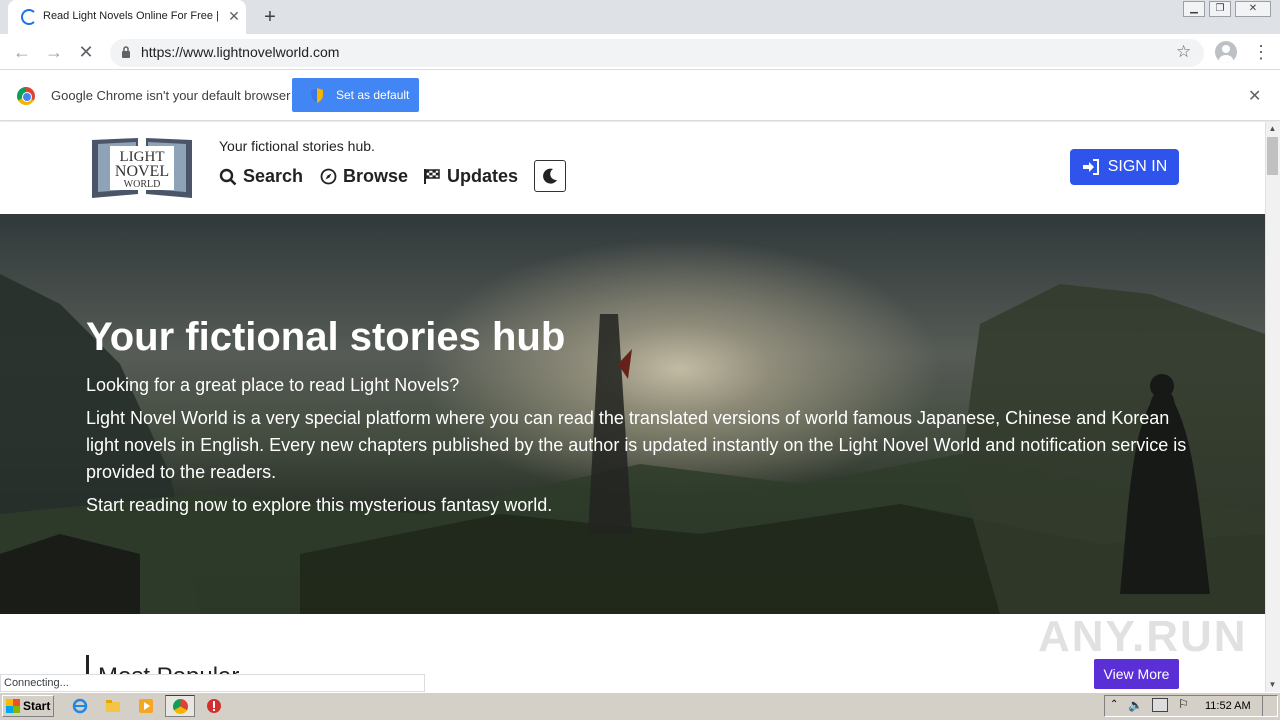 The width and height of the screenshot is (1280, 720). I want to click on infobar-close-icon: ✕, so click(1254, 96).